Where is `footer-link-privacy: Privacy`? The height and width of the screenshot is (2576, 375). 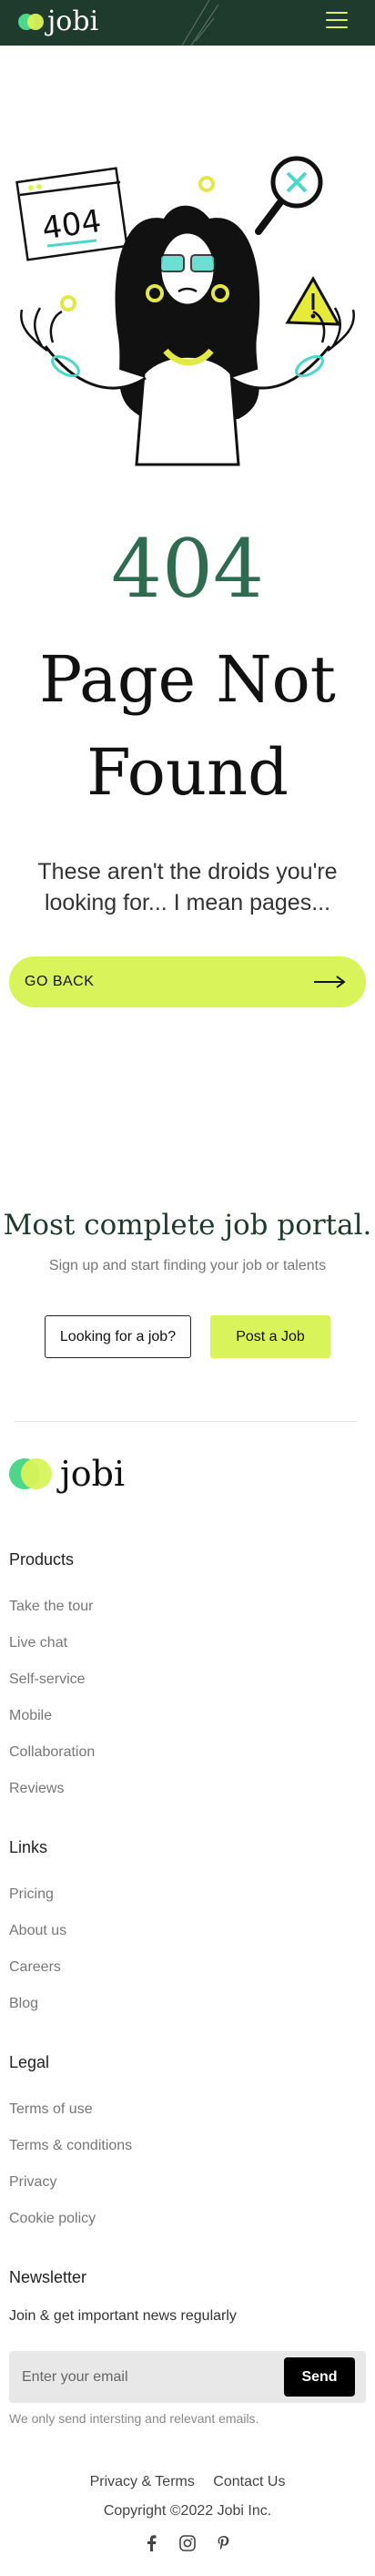
footer-link-privacy: Privacy is located at coordinates (33, 2182).